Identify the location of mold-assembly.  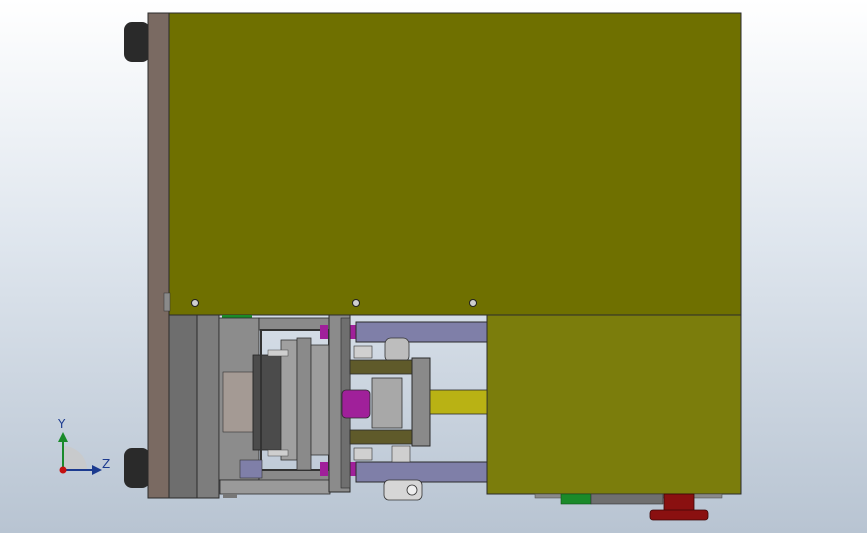
(262, 406).